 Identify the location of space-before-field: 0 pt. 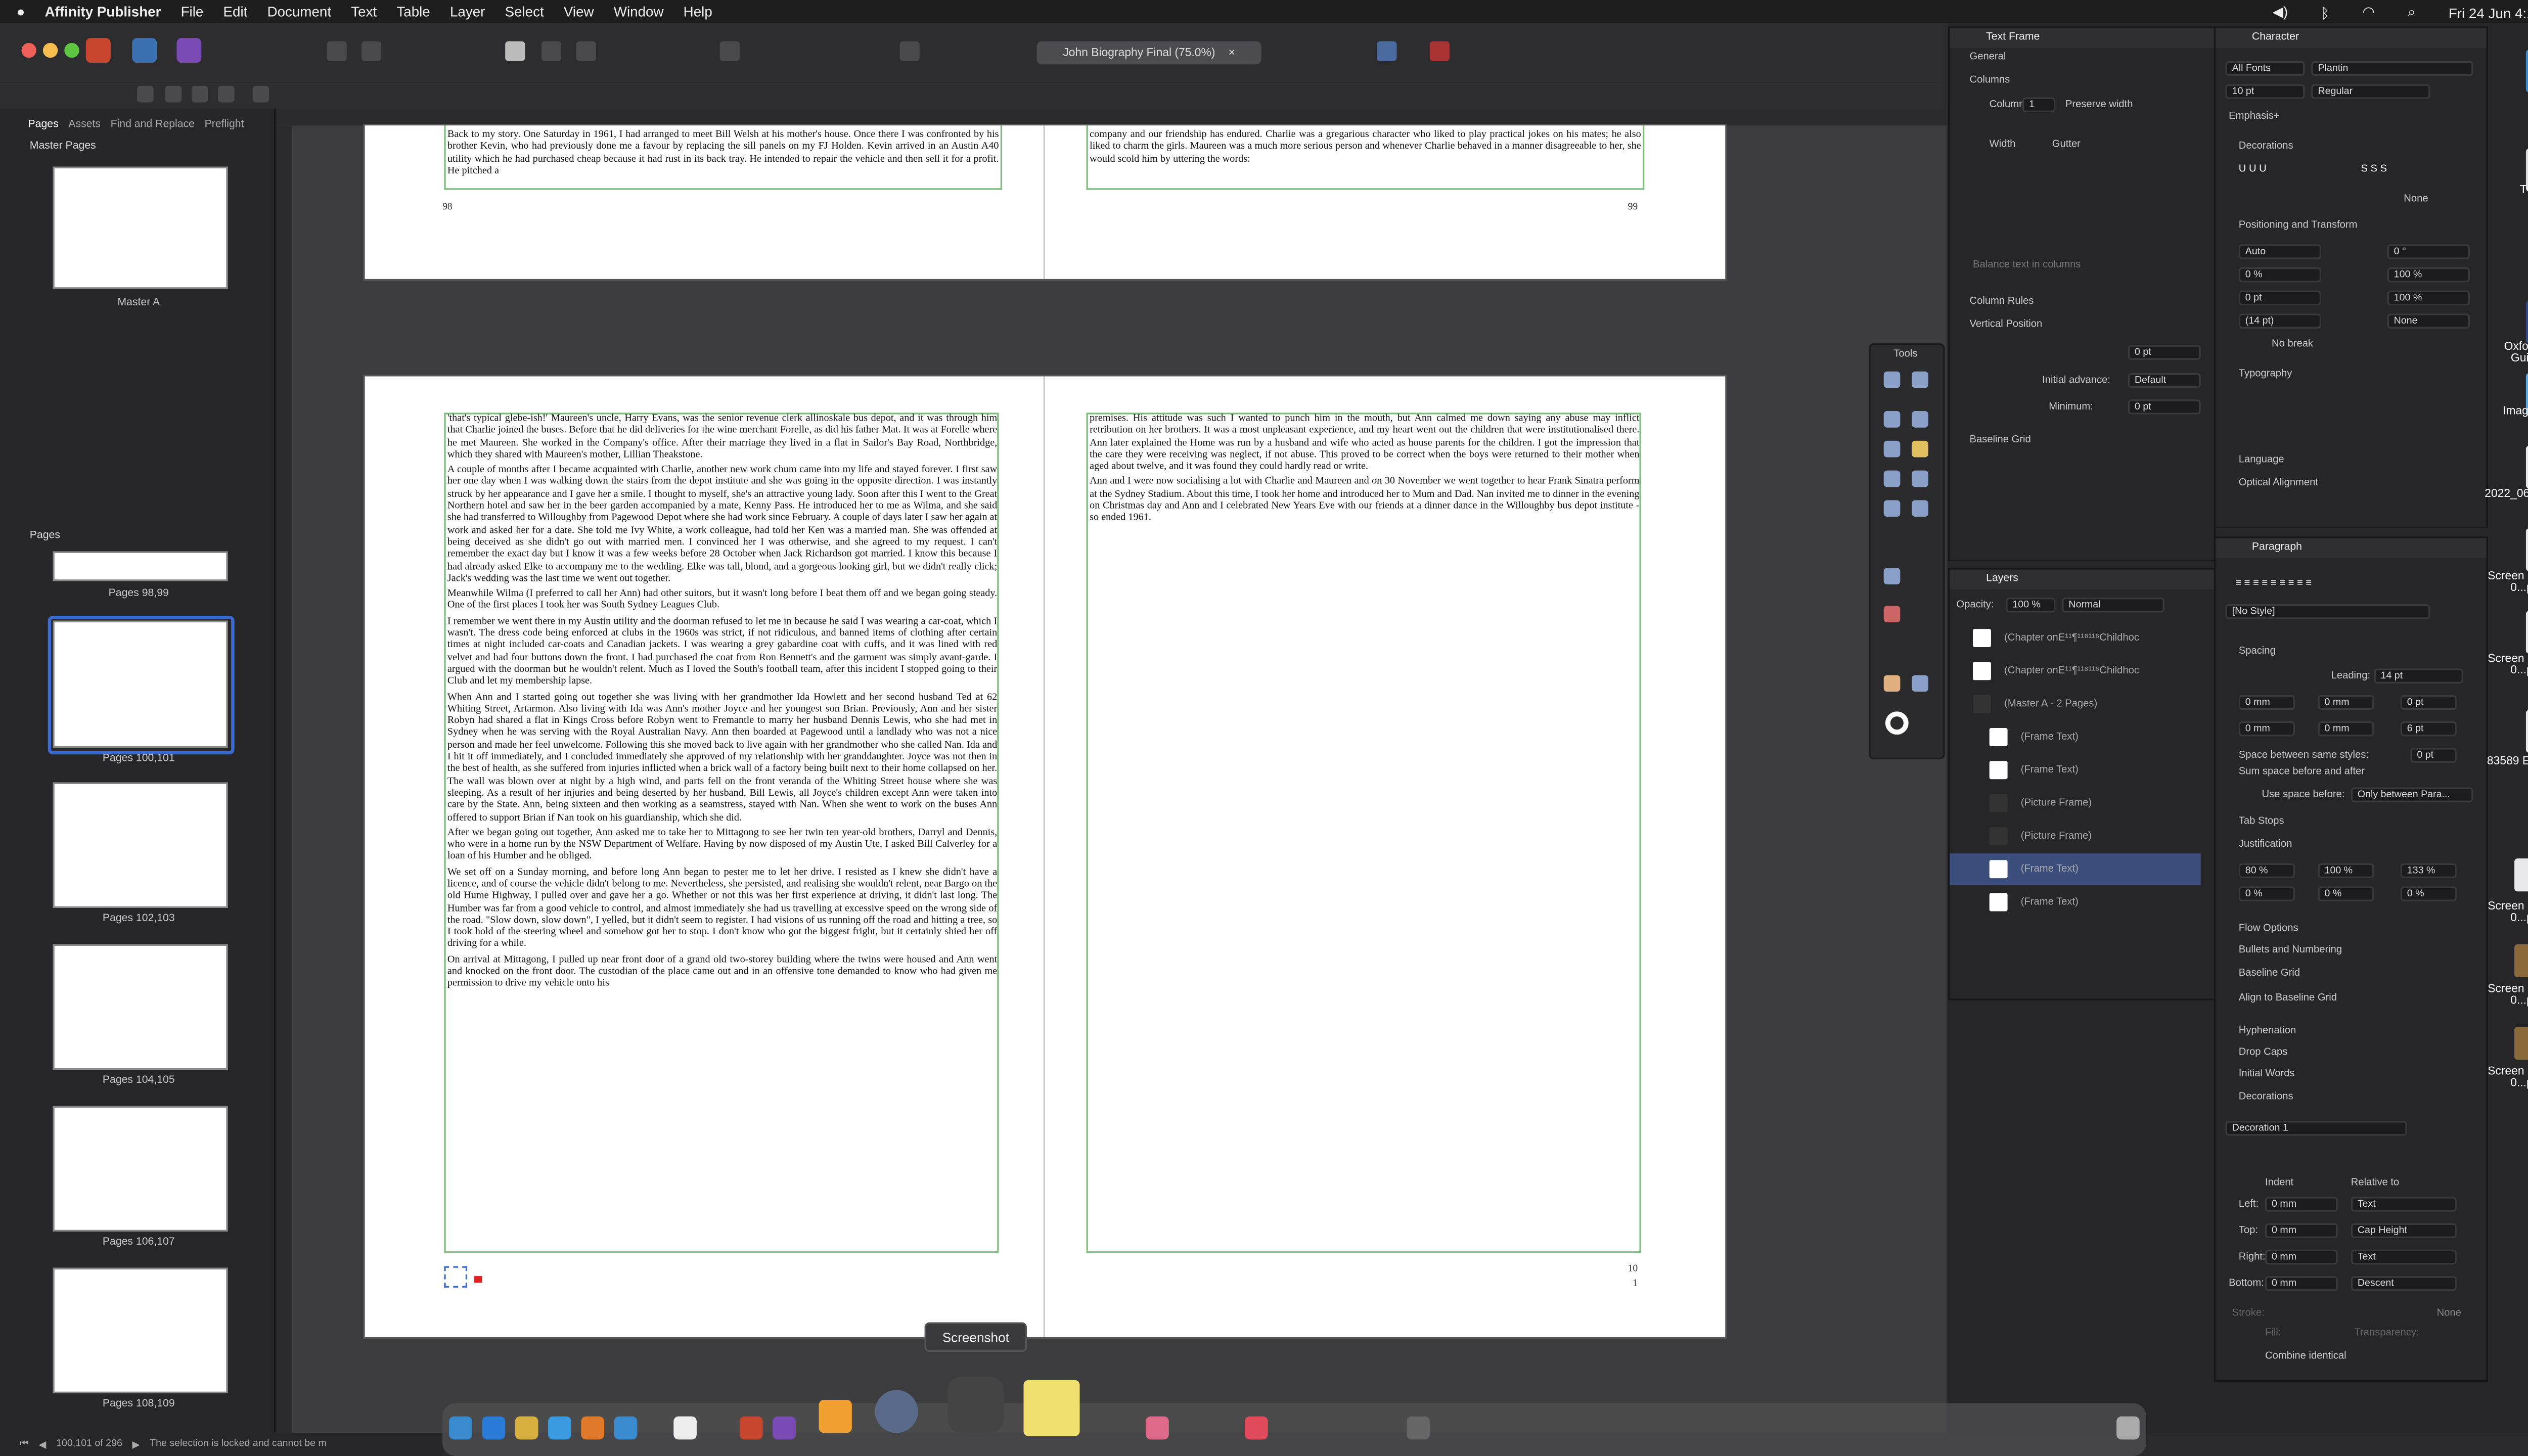
(2429, 702).